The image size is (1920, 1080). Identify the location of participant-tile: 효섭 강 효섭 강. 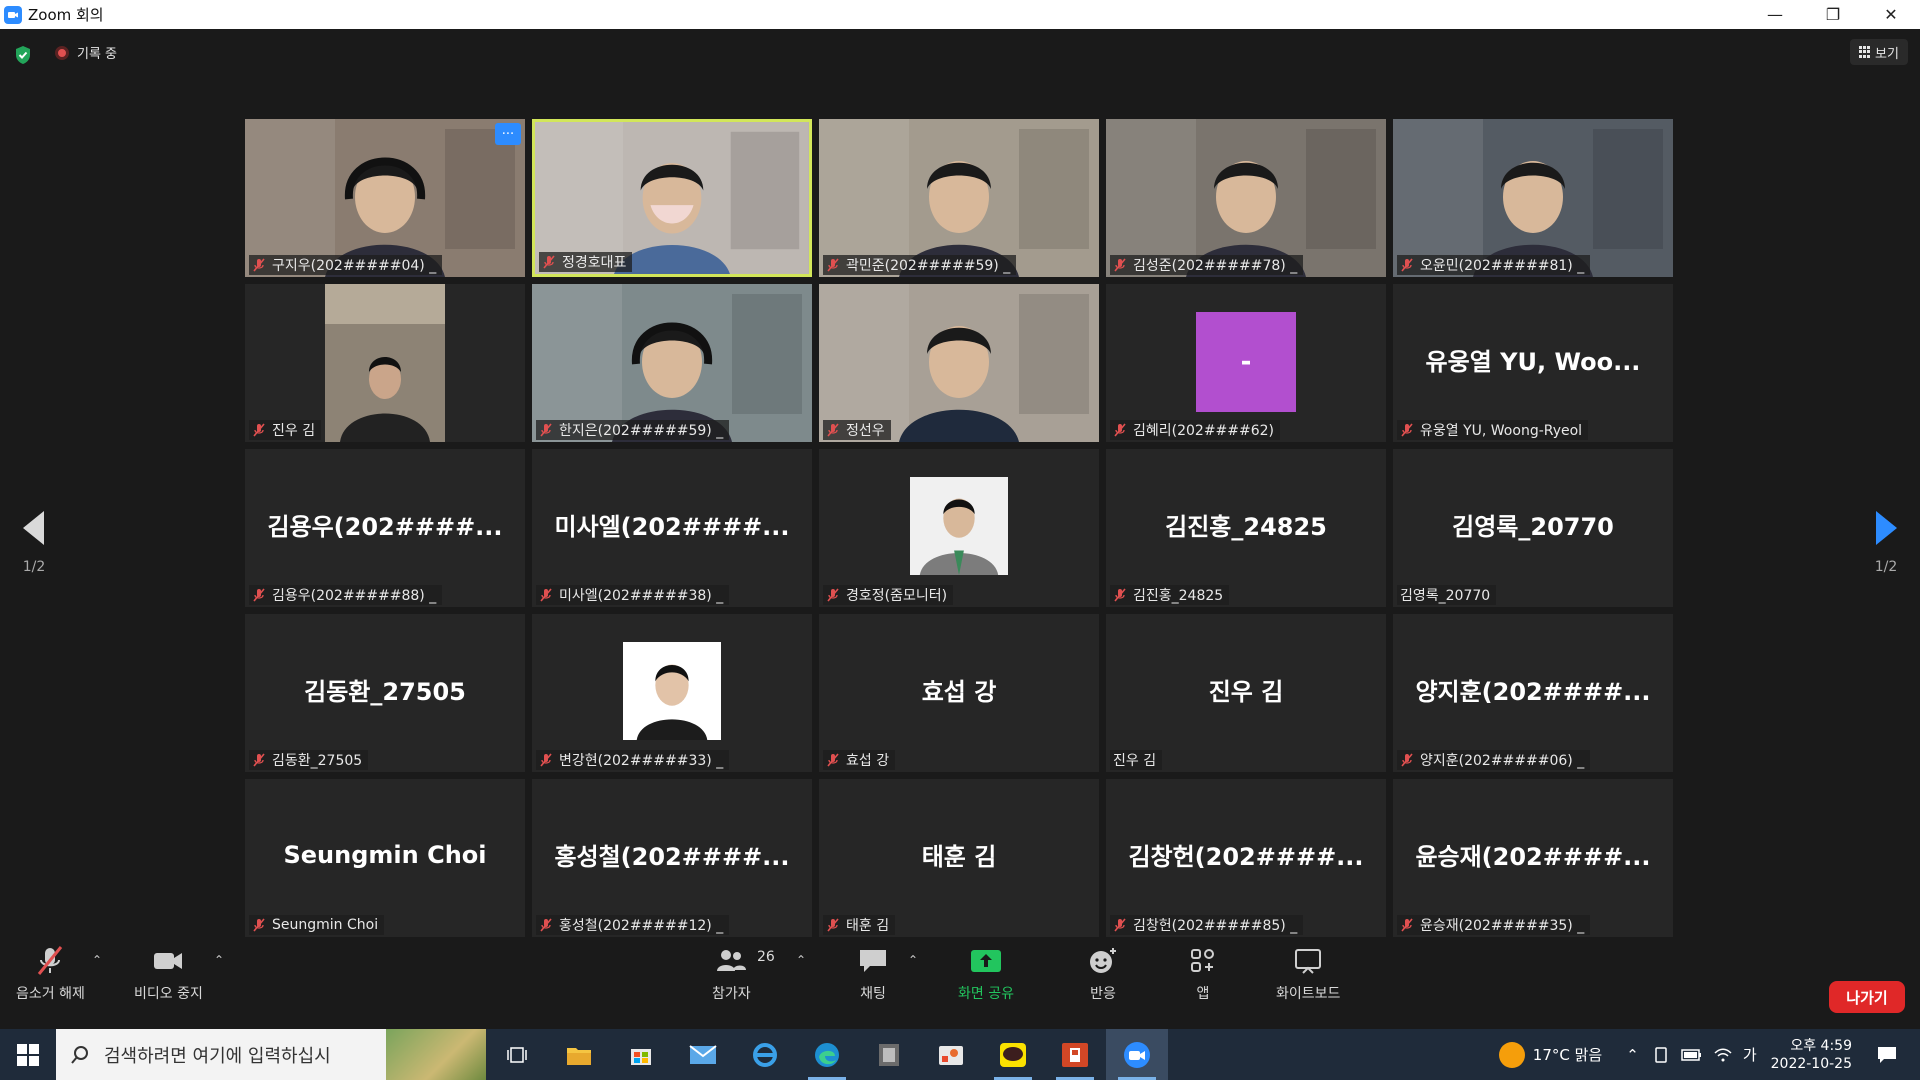
(959, 693).